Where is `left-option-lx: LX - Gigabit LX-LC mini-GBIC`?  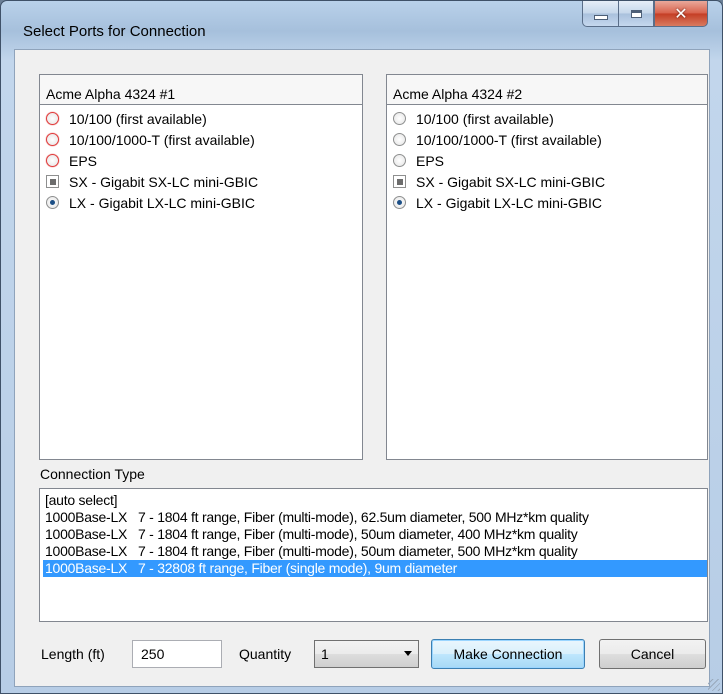
left-option-lx: LX - Gigabit LX-LC mini-GBIC is located at coordinates (201, 202).